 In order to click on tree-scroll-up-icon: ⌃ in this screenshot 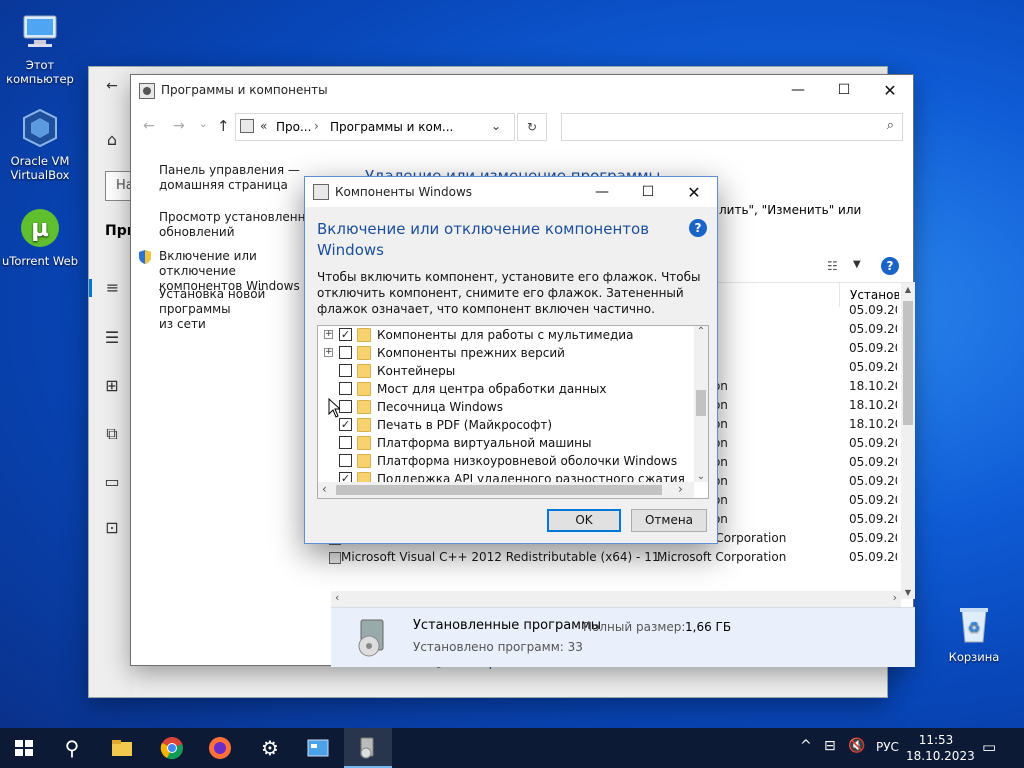, I will do `click(701, 331)`.